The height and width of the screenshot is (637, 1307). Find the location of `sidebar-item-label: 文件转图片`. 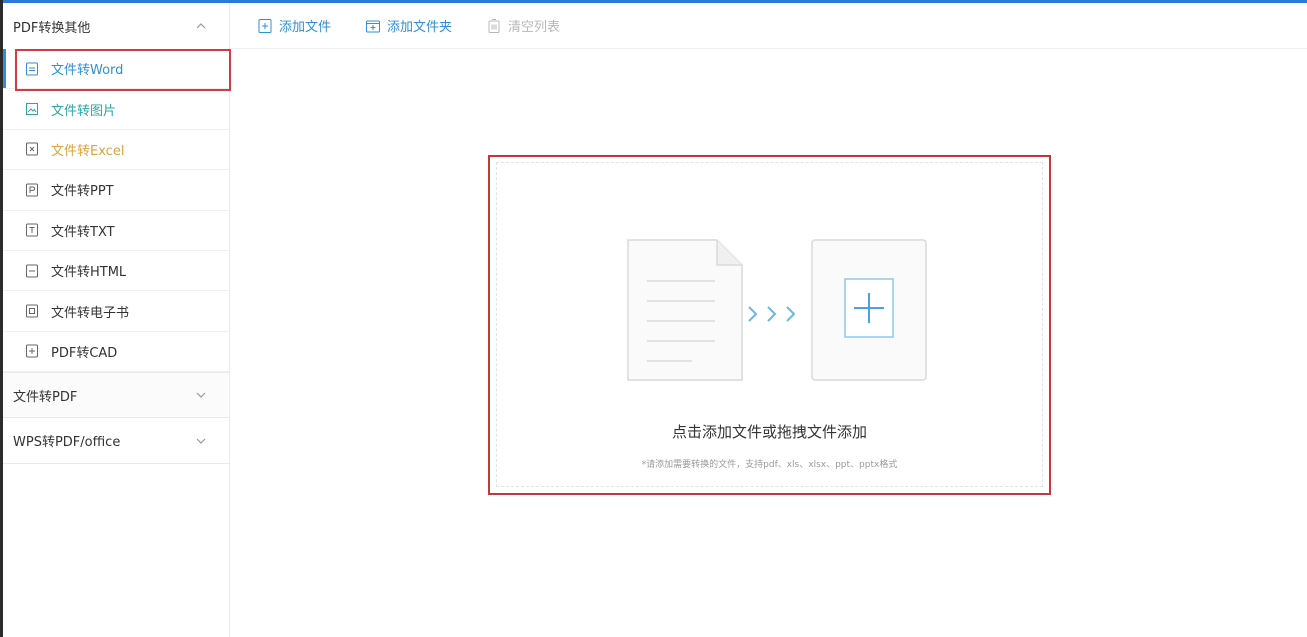

sidebar-item-label: 文件转图片 is located at coordinates (84, 111).